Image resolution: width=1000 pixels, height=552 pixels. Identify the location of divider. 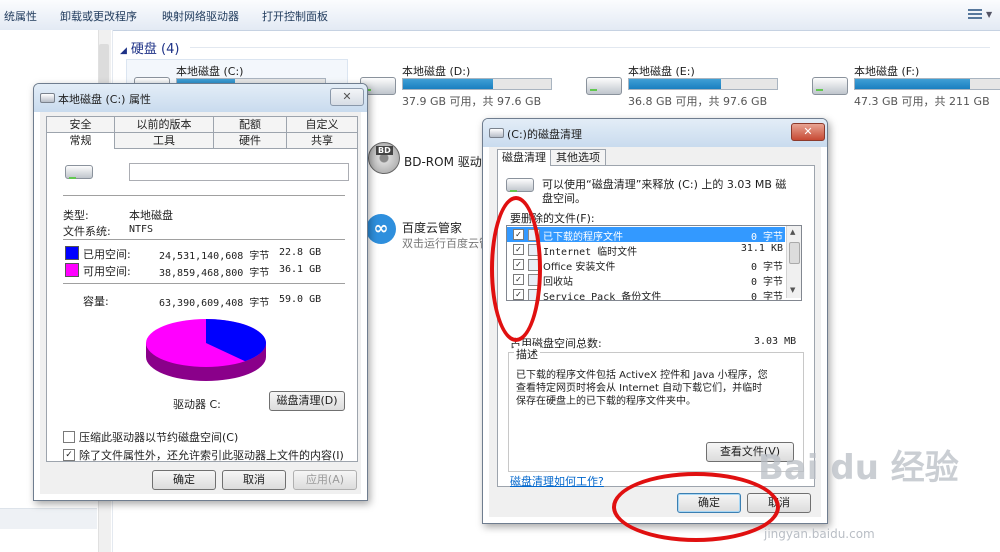
(204, 239).